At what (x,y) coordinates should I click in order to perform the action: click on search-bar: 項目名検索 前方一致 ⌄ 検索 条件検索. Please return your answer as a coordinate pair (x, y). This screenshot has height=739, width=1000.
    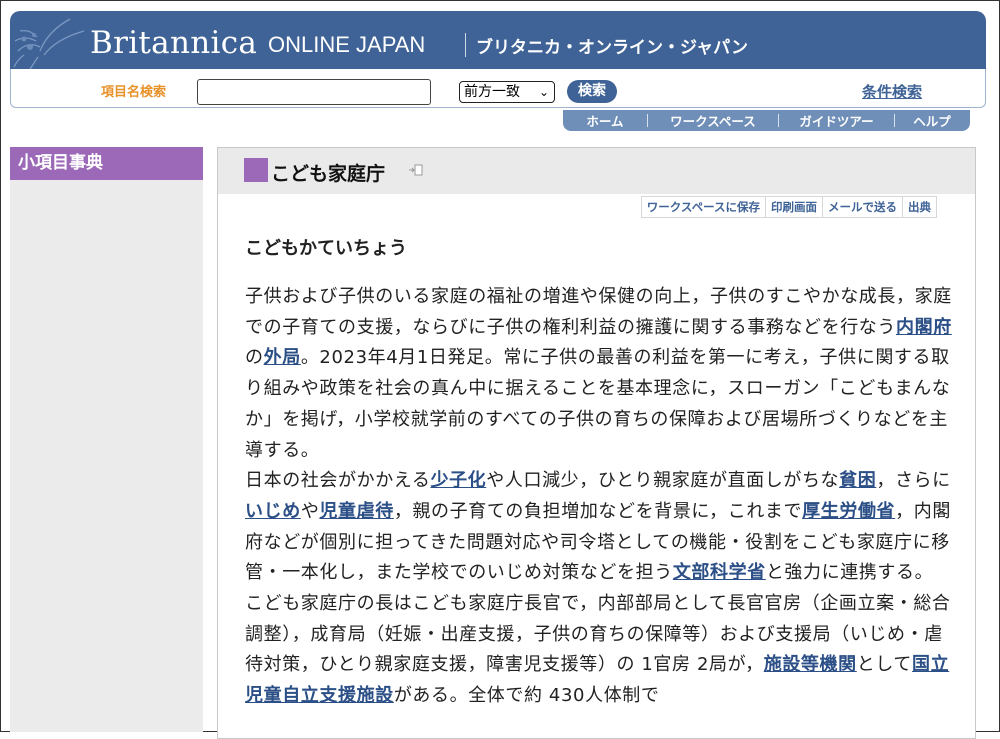
    Looking at the image, I should click on (498, 88).